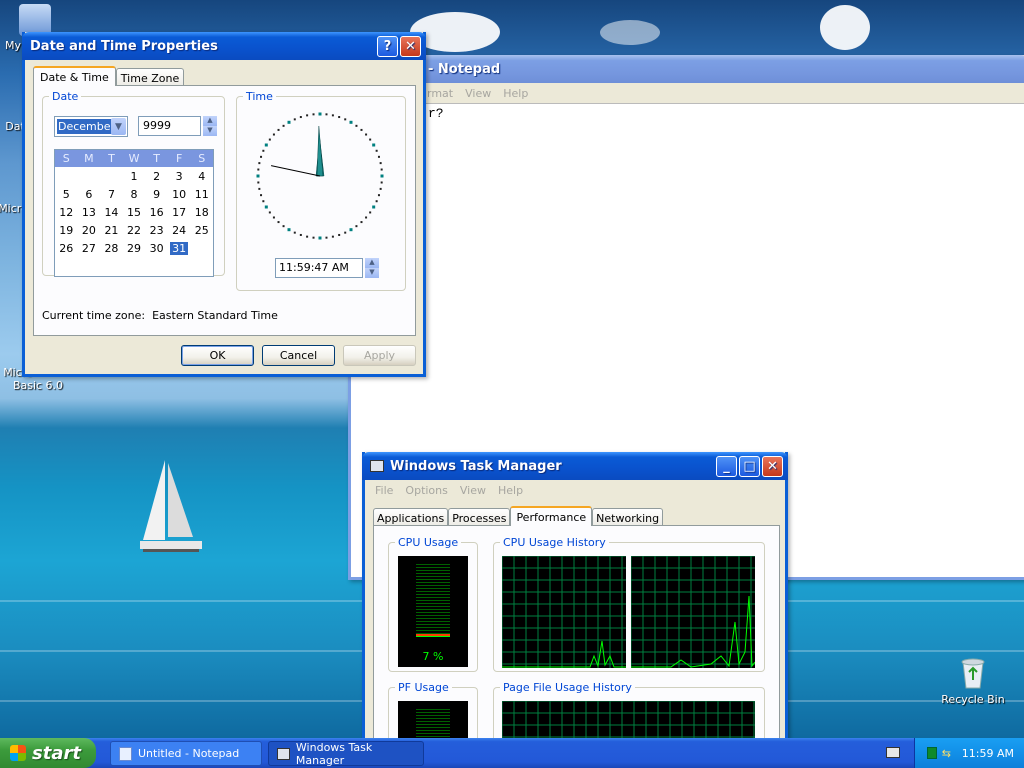 The height and width of the screenshot is (768, 1024). I want to click on calendar-day: 17, so click(179, 212).